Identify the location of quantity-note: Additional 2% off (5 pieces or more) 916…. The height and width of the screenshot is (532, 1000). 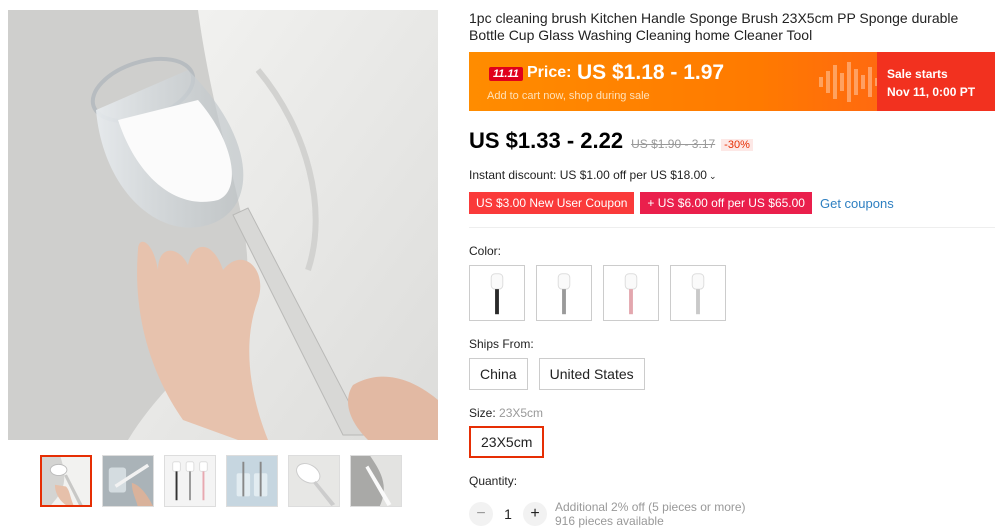
(650, 514).